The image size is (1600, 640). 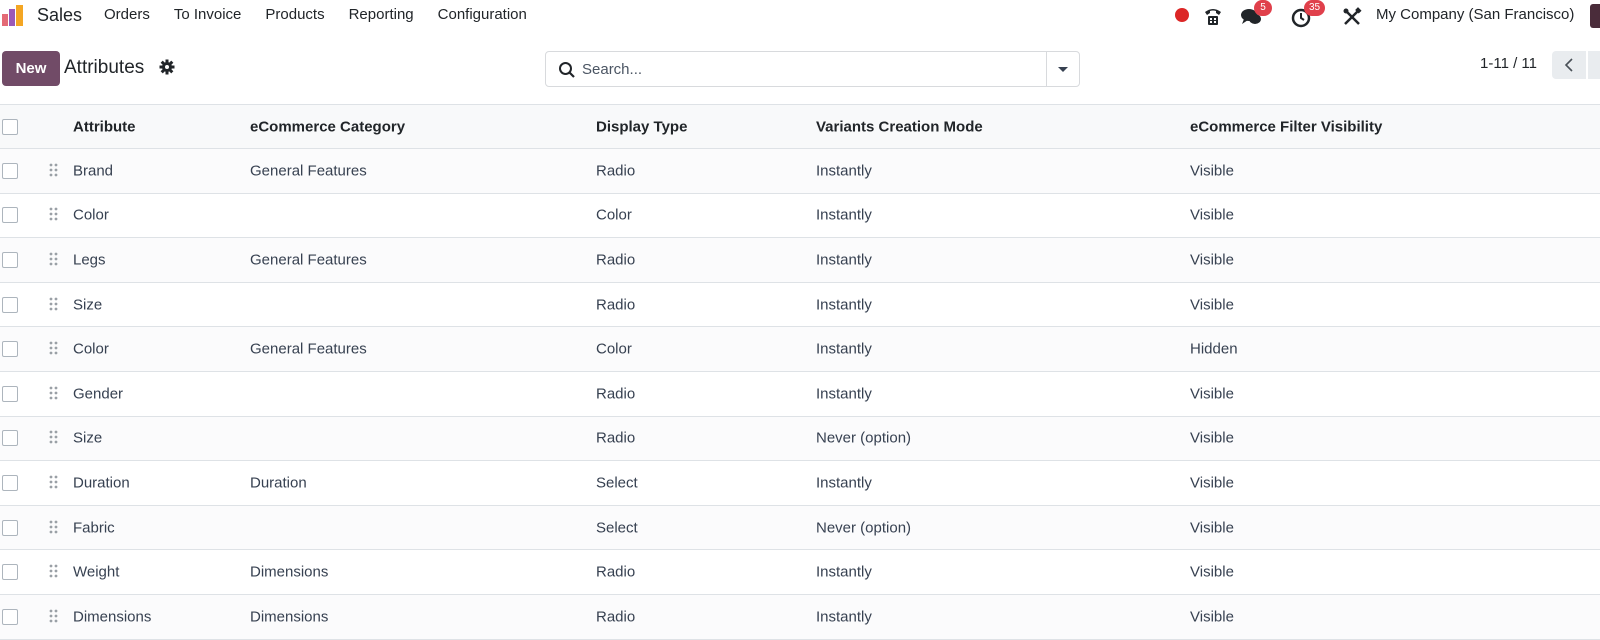 I want to click on avatar, so click(x=1595, y=16).